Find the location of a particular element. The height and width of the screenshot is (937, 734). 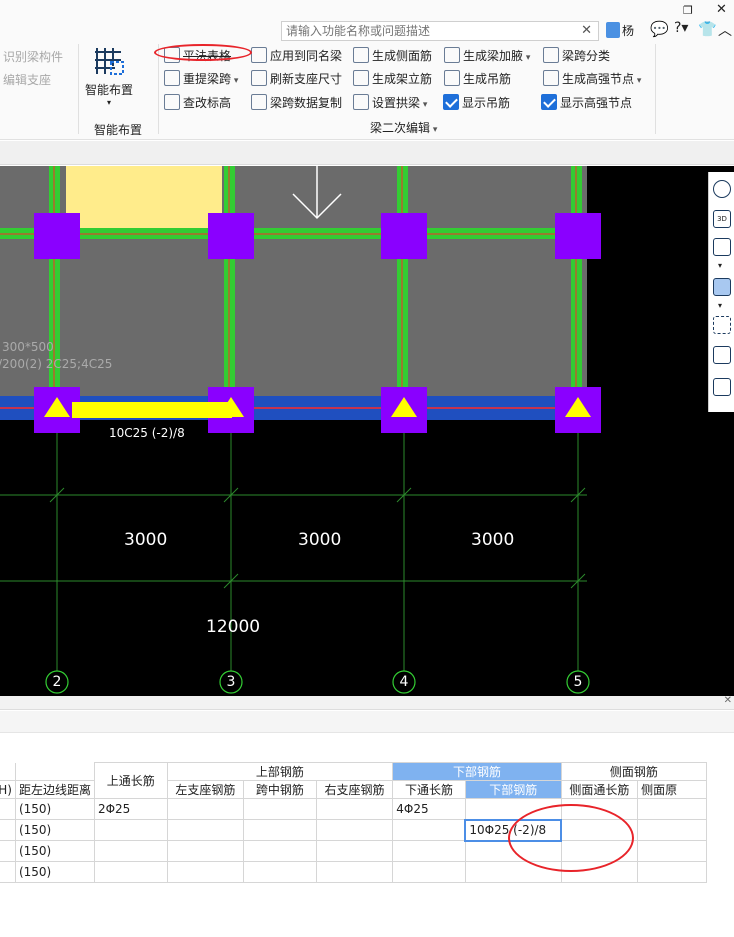

copy-span-icon is located at coordinates (259, 102).